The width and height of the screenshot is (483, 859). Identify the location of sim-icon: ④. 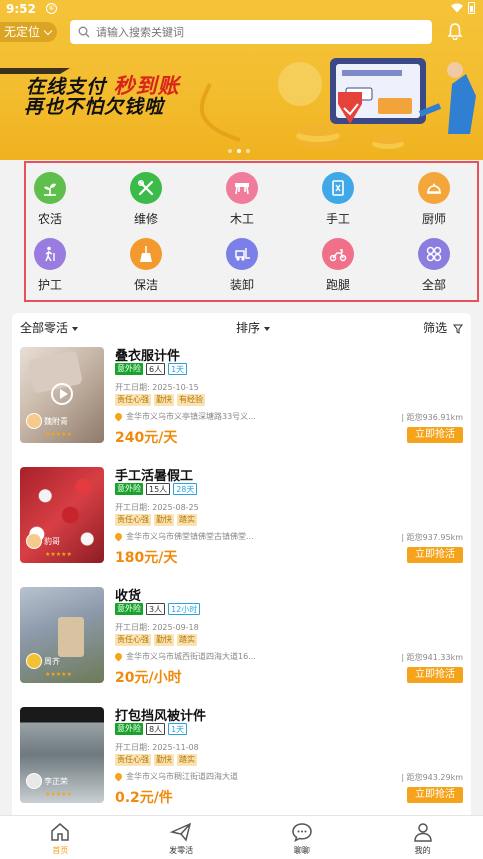
(51, 8).